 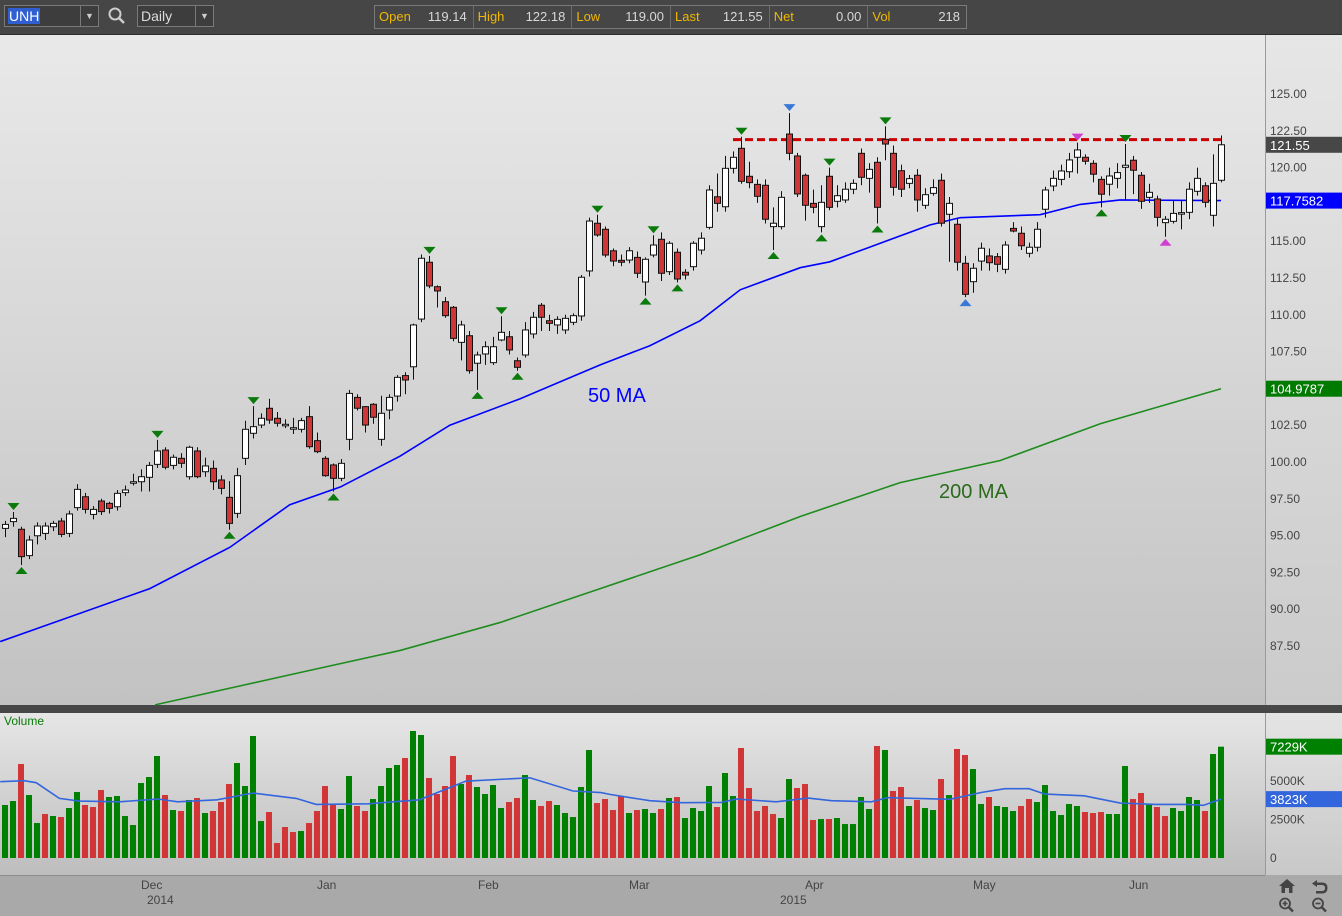 I want to click on volume-tick-label: 5000K, so click(x=1287, y=781).